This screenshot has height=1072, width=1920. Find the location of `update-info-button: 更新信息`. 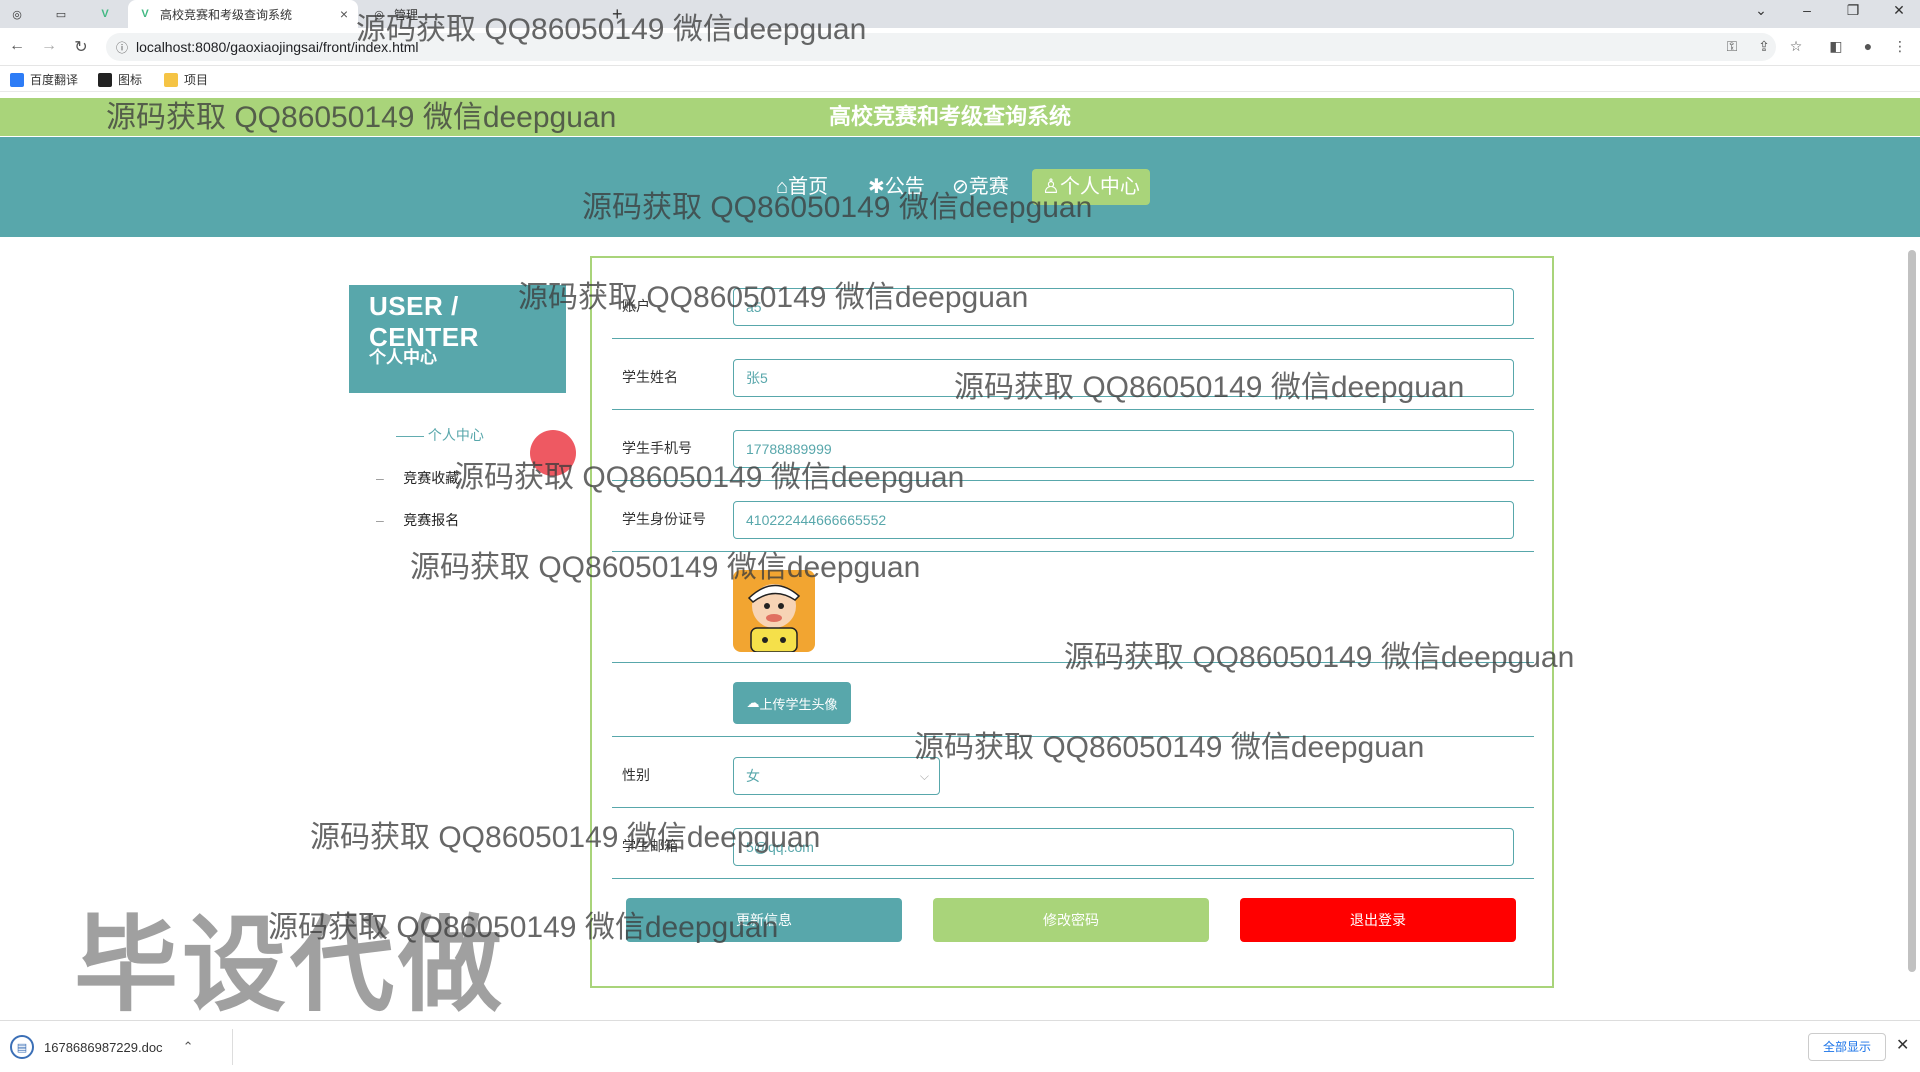

update-info-button: 更新信息 is located at coordinates (764, 920).